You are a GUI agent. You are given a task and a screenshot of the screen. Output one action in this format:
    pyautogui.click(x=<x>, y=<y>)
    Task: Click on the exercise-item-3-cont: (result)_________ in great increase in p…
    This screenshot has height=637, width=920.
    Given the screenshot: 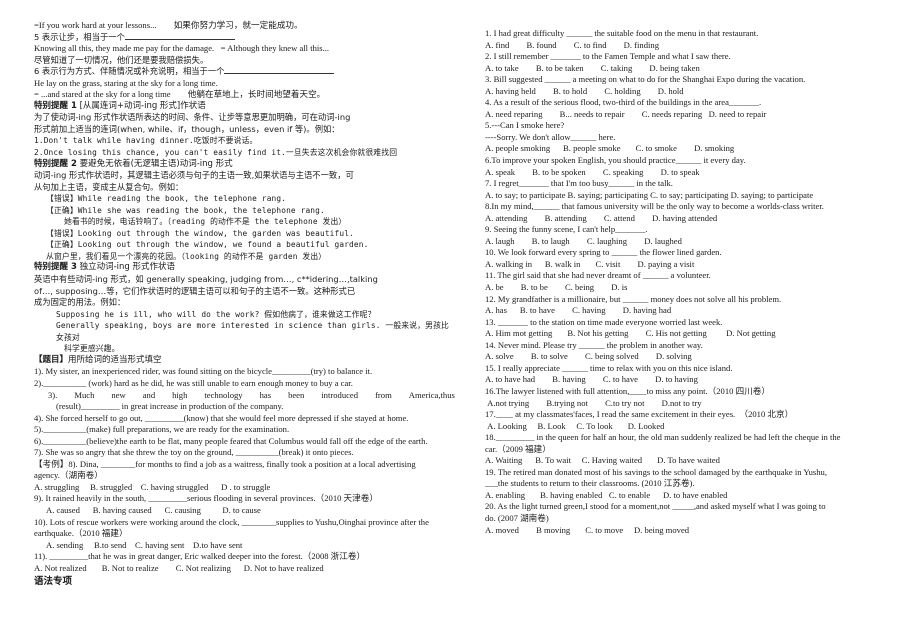 What is the action you would take?
    pyautogui.click(x=244, y=407)
    